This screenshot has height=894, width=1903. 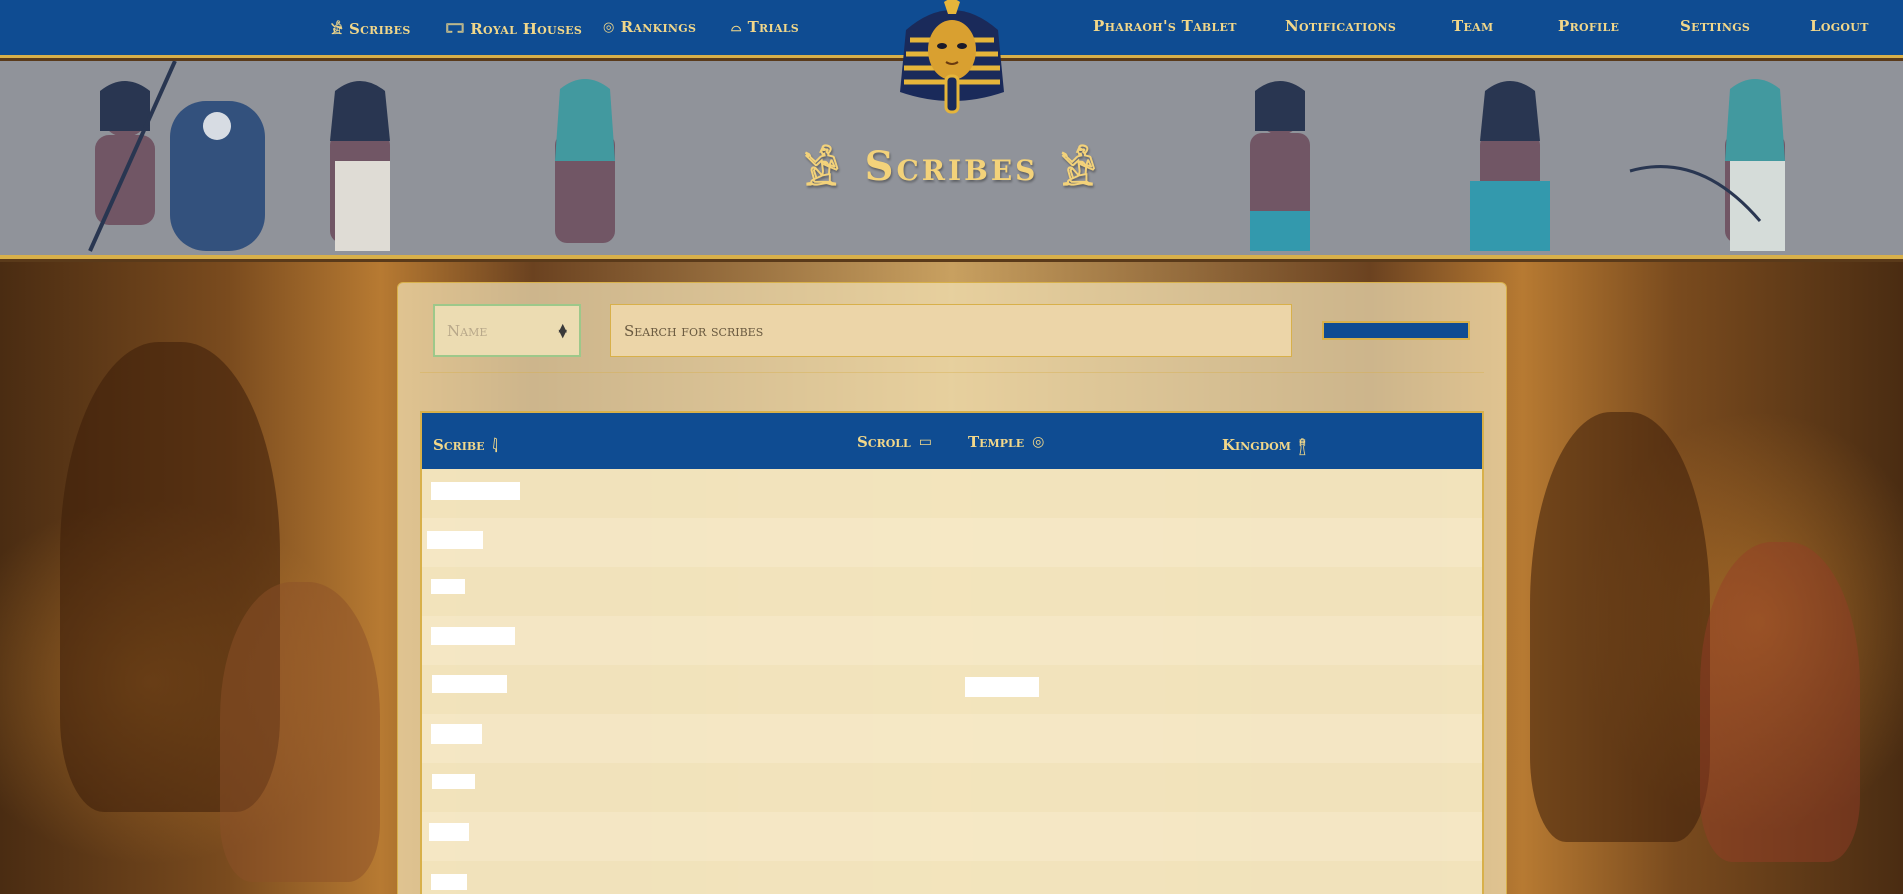 I want to click on table-header: Scribe 𓇋 Scroll ▭ Temple ◎ Kingdom 𓊽, so click(x=952, y=441).